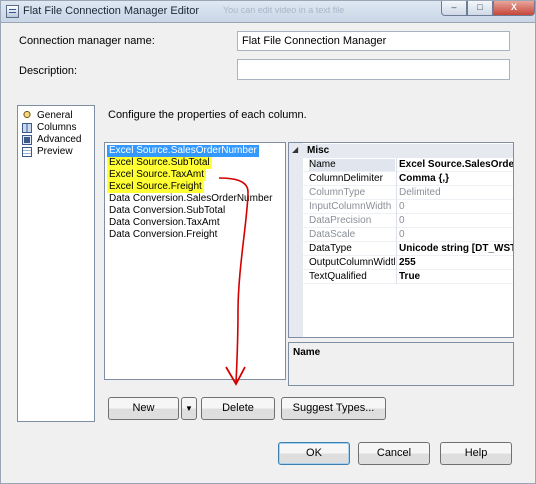 The image size is (536, 484). Describe the element at coordinates (235, 376) in the screenshot. I see `annotation-arrow-head` at that location.